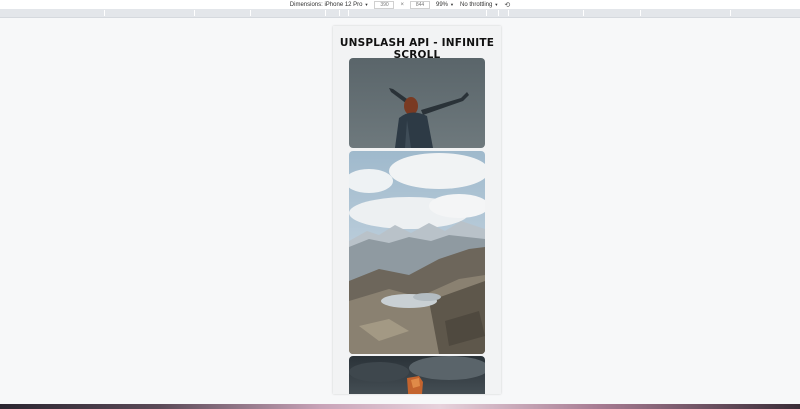  I want to click on times-sign: ×, so click(402, 4).